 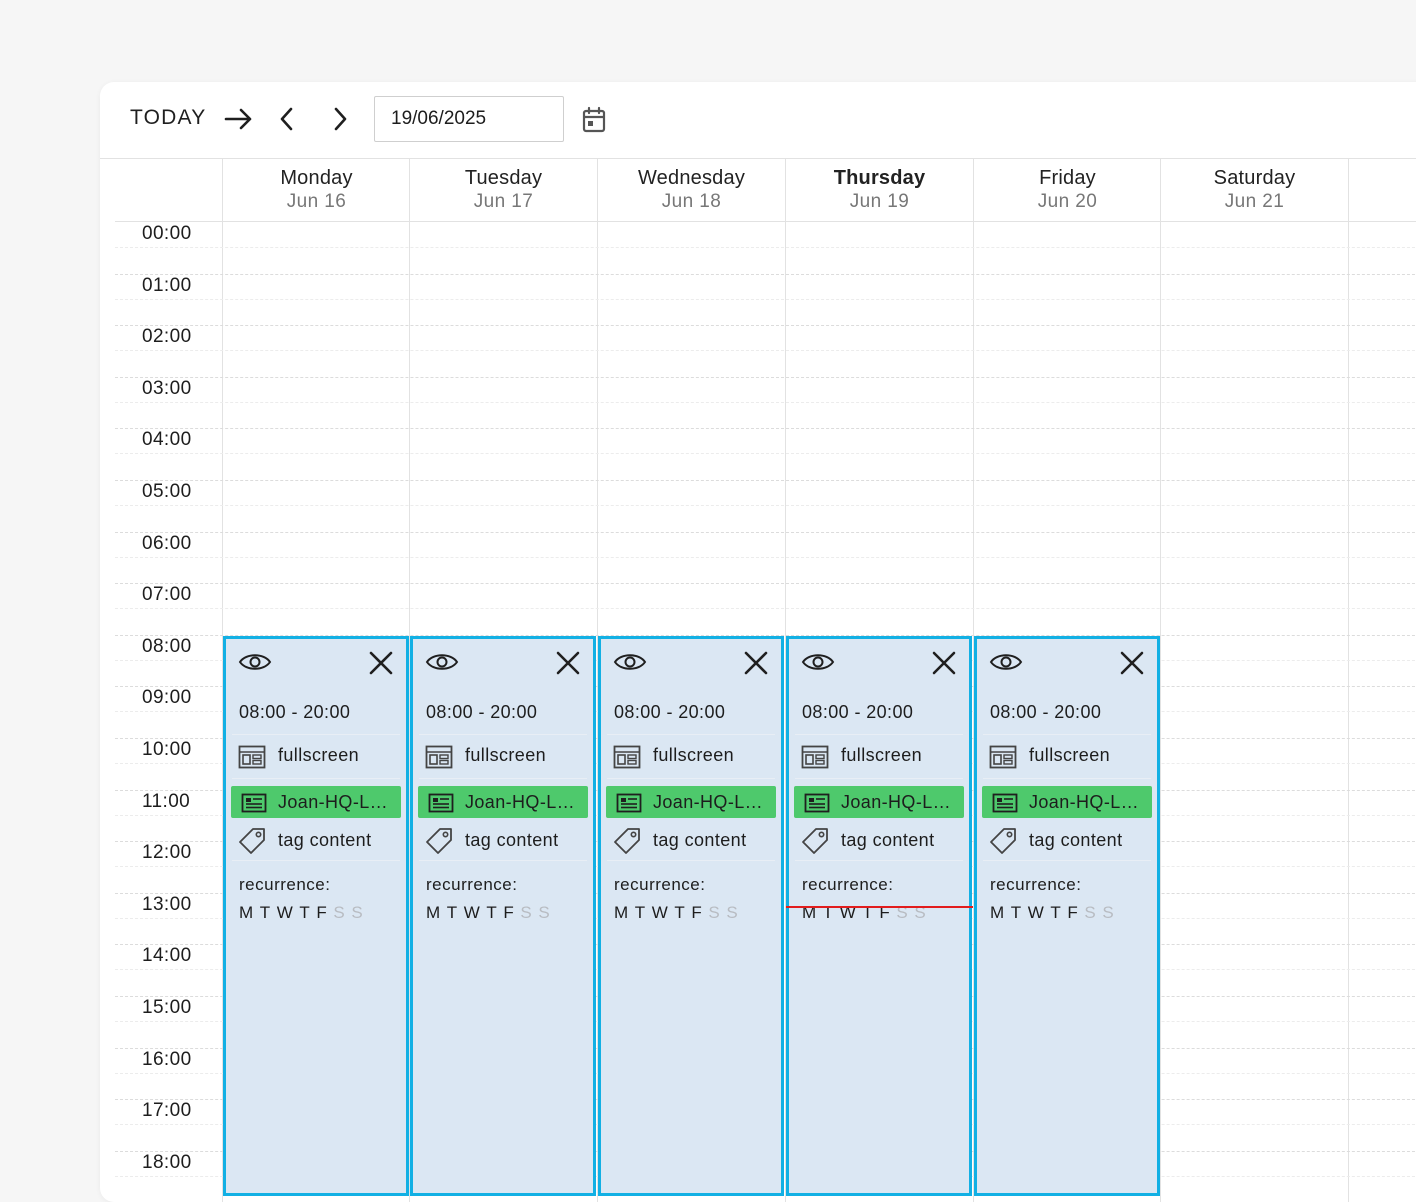 I want to click on day-name: Tuesday, so click(x=503, y=178).